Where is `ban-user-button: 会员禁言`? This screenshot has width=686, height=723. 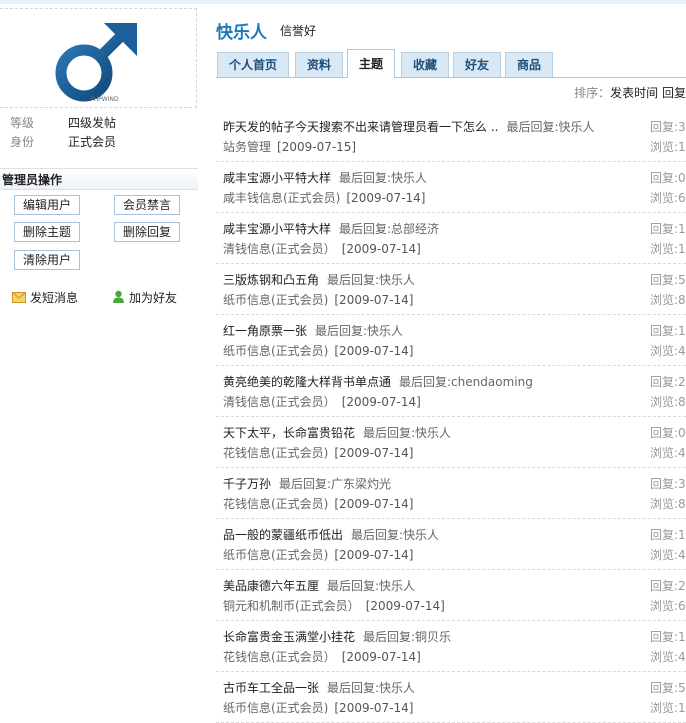
ban-user-button: 会员禁言 is located at coordinates (147, 205).